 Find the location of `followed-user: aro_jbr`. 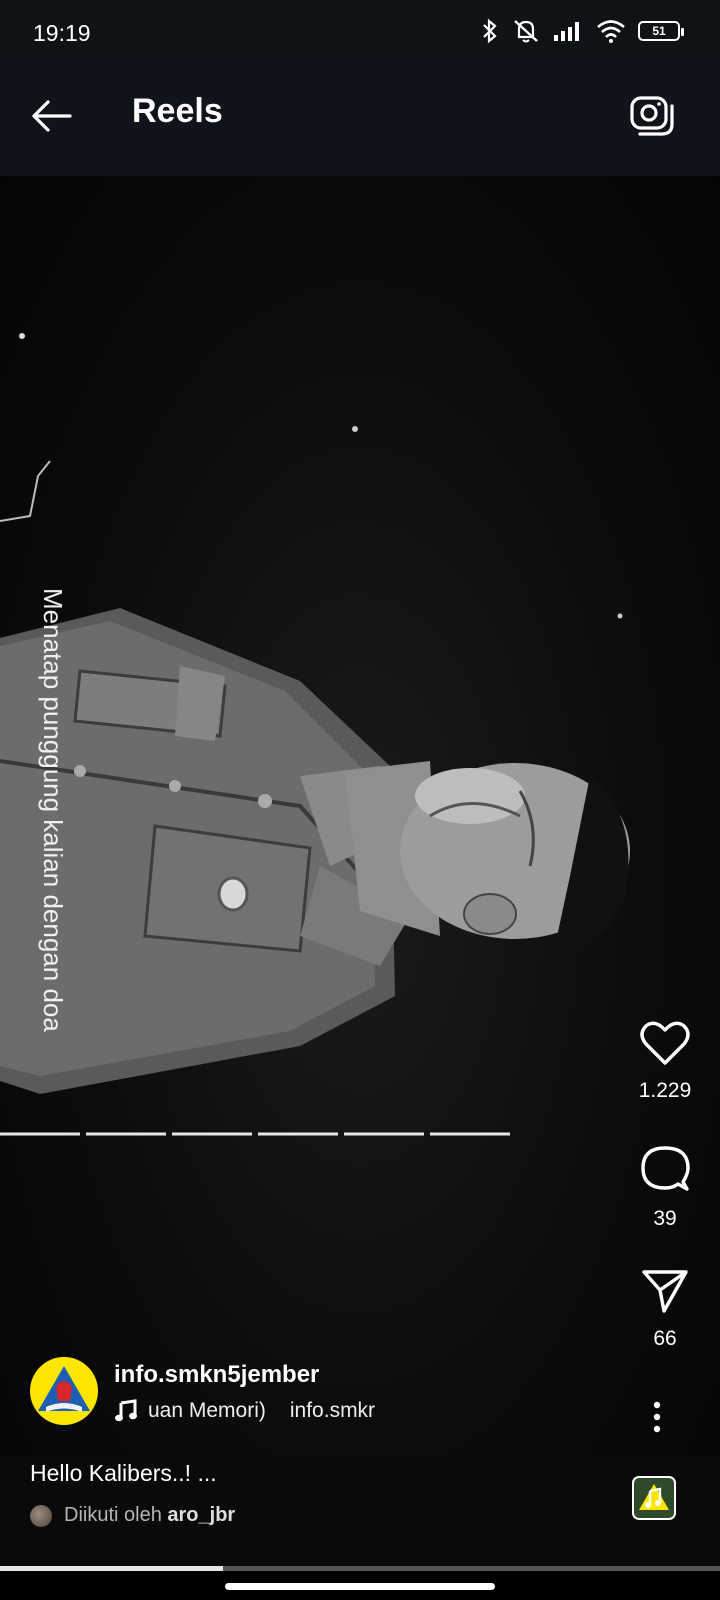

followed-user: aro_jbr is located at coordinates (201, 1515).